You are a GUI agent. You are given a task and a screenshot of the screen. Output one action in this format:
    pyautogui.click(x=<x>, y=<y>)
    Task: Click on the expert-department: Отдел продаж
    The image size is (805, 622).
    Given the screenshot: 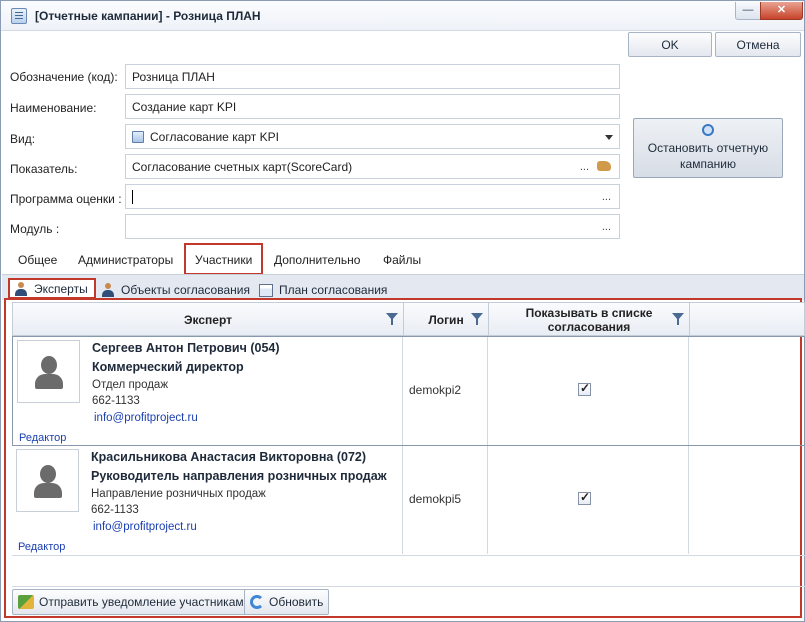 What is the action you would take?
    pyautogui.click(x=130, y=385)
    